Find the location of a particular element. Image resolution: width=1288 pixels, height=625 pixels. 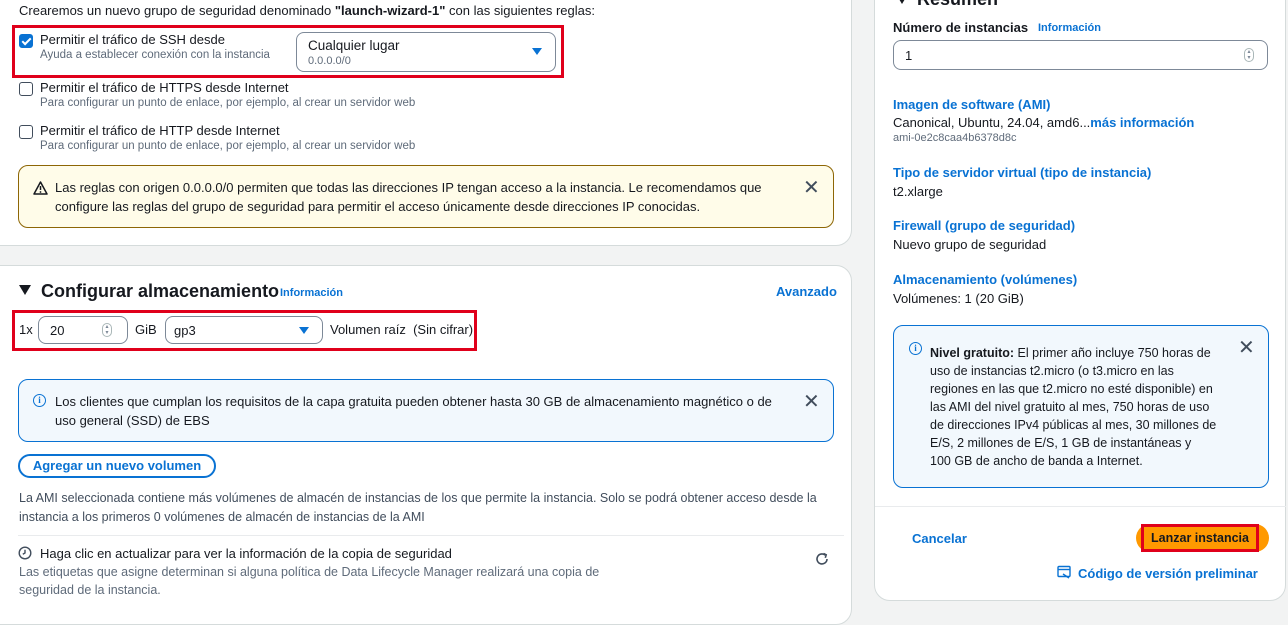

refresh-icon is located at coordinates (822, 559).